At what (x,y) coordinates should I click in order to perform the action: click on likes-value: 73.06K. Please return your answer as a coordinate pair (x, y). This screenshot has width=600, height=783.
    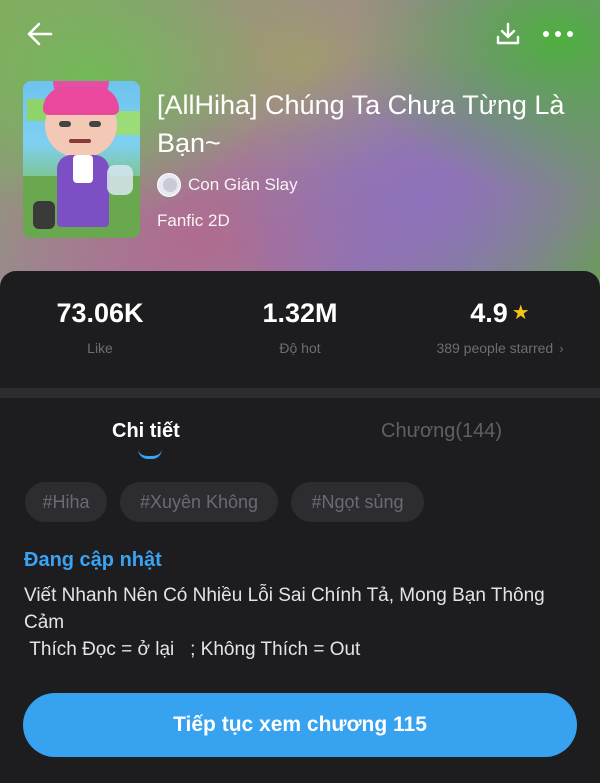
    Looking at the image, I should click on (100, 313).